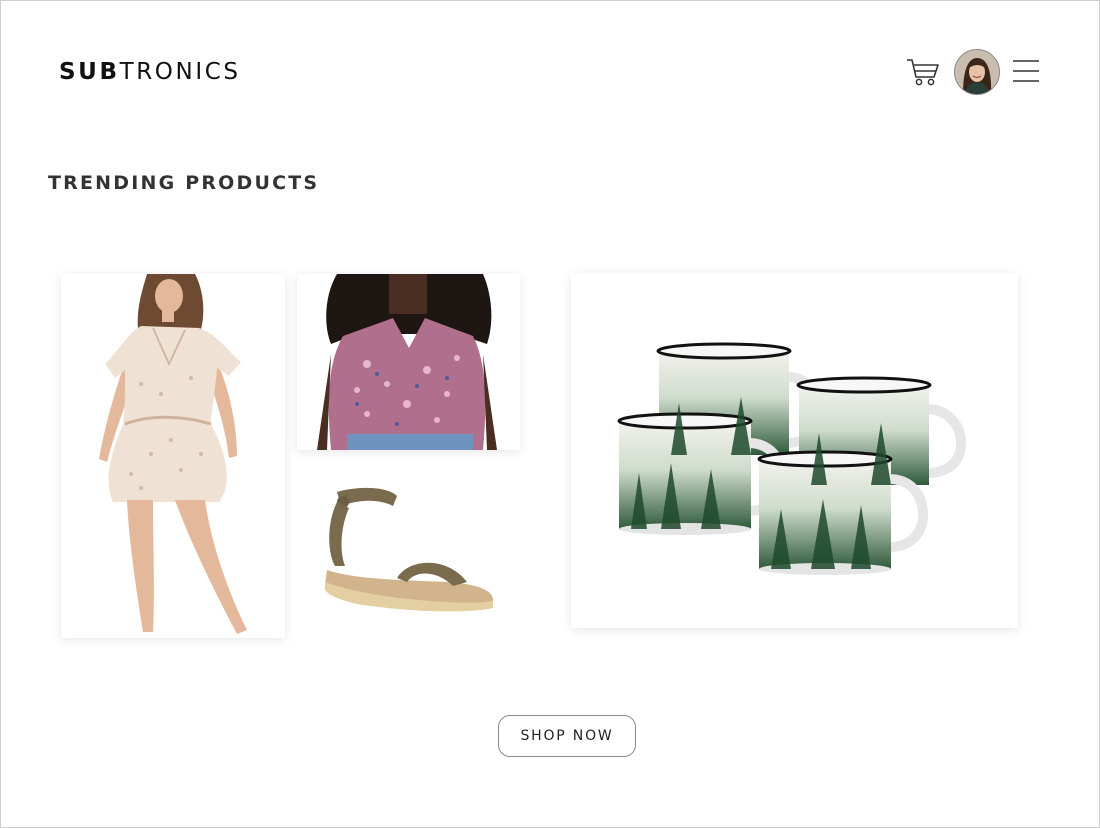  I want to click on product-card-floral-top, so click(408, 362).